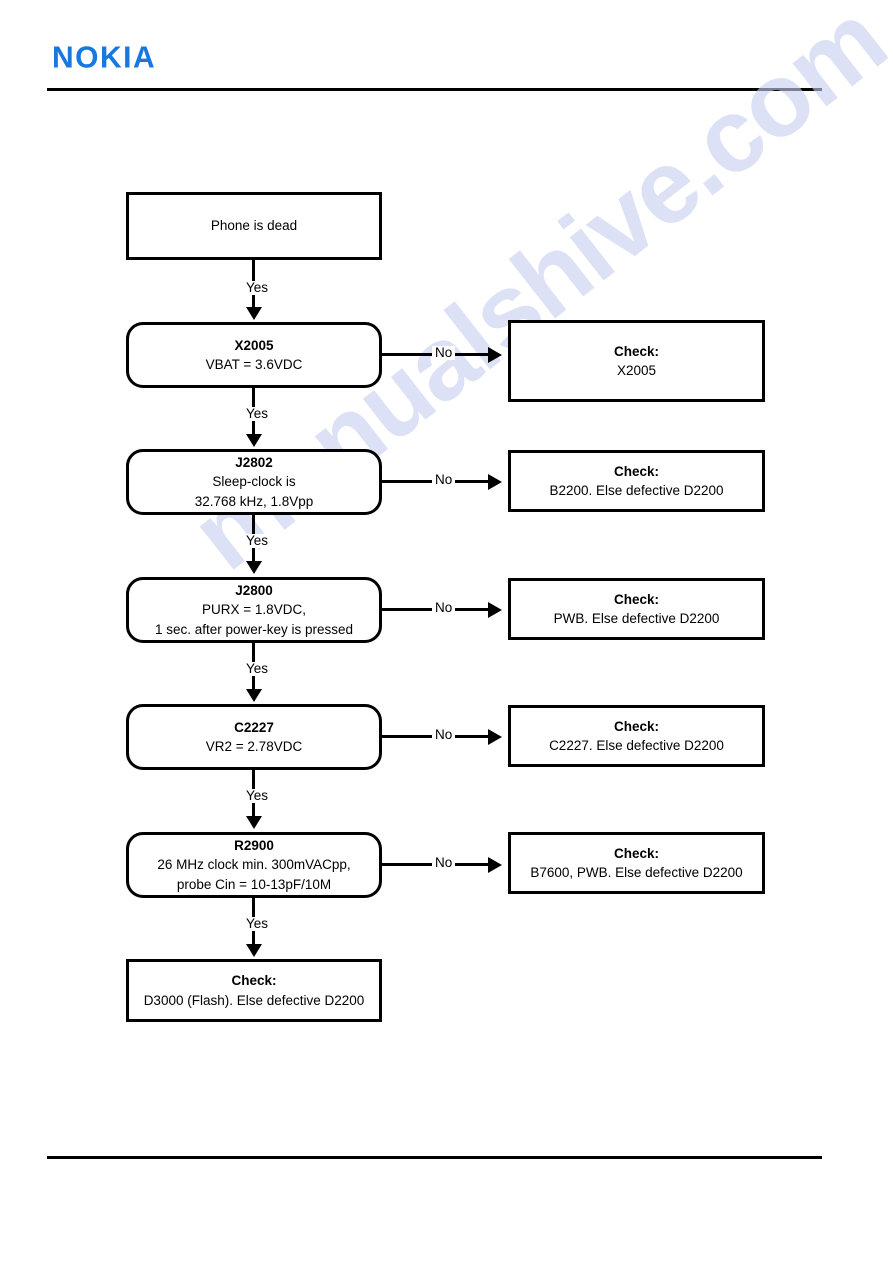 The height and width of the screenshot is (1263, 893). What do you see at coordinates (254, 463) in the screenshot?
I see `flow-node-j2802-title: J2802` at bounding box center [254, 463].